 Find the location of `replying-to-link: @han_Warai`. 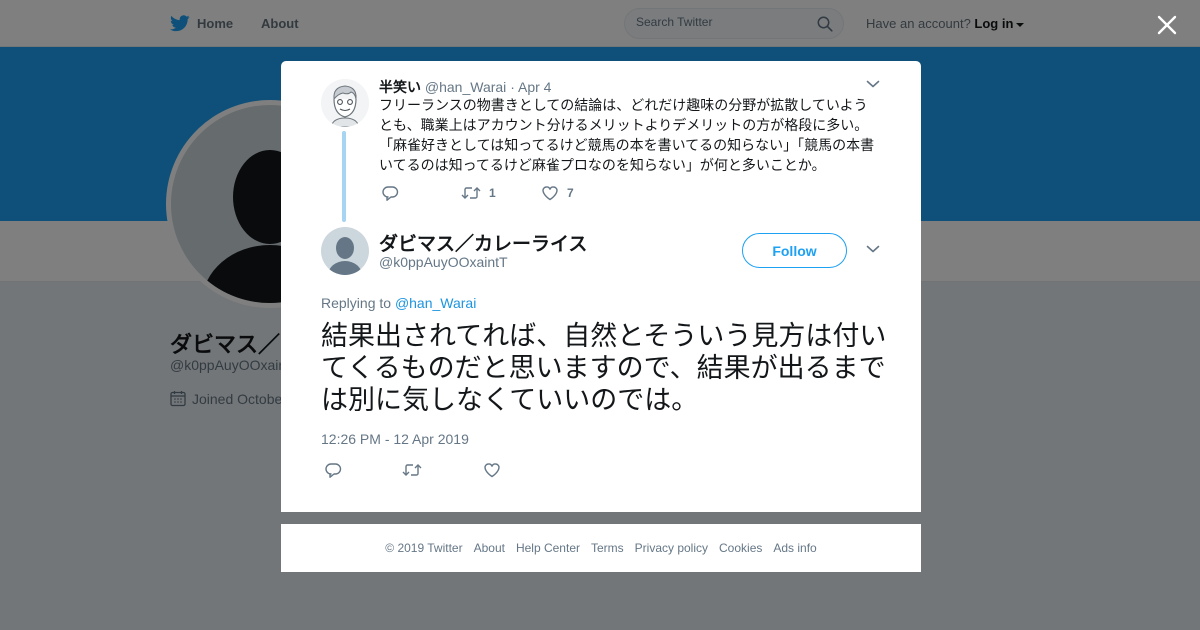

replying-to-link: @han_Warai is located at coordinates (435, 303).